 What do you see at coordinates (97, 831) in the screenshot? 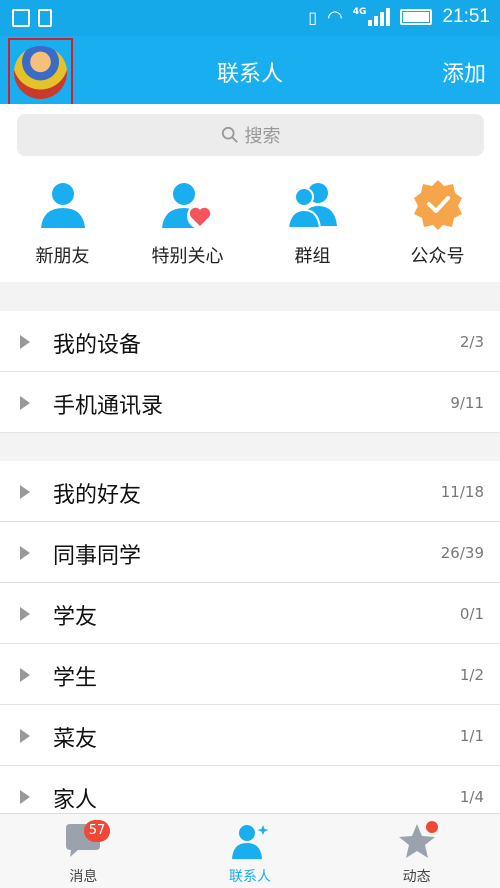
I see `messages-badge: 57` at bounding box center [97, 831].